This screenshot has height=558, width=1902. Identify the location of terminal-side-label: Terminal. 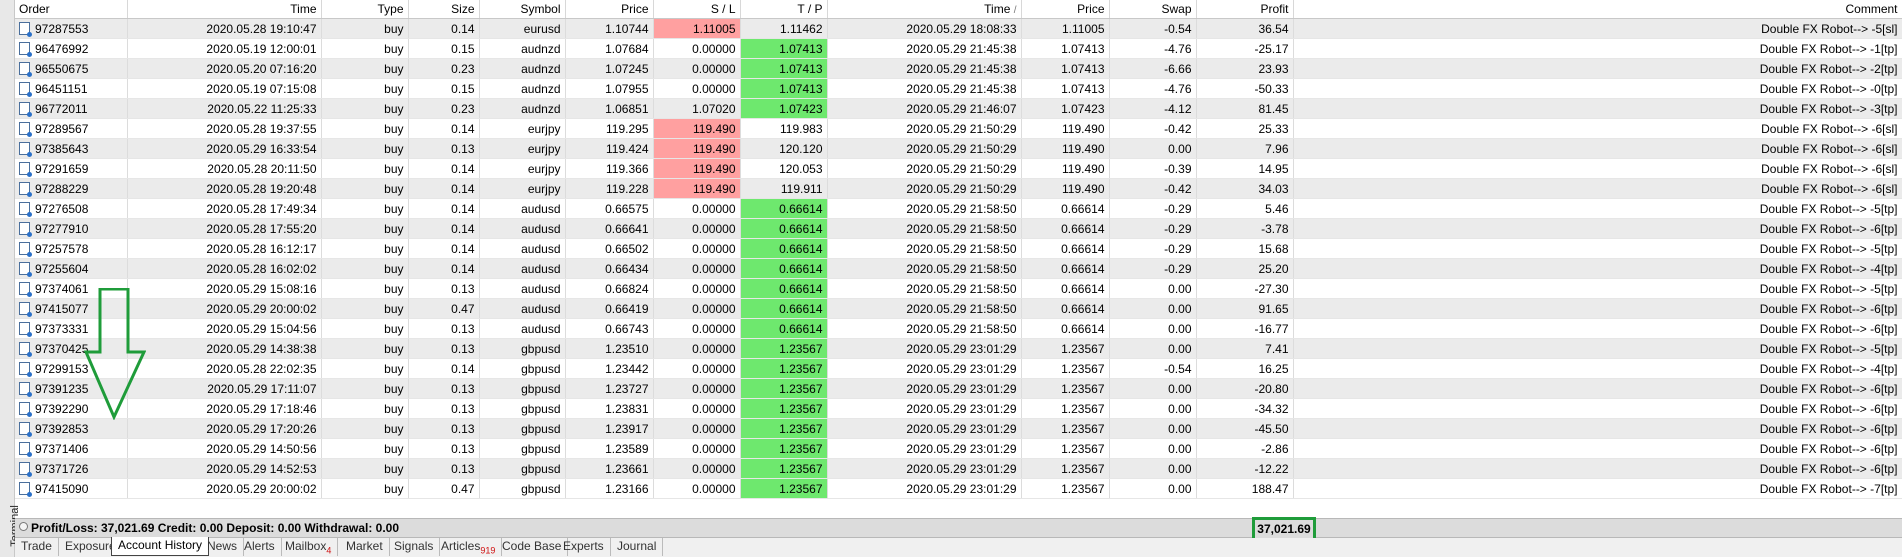
(10, 278).